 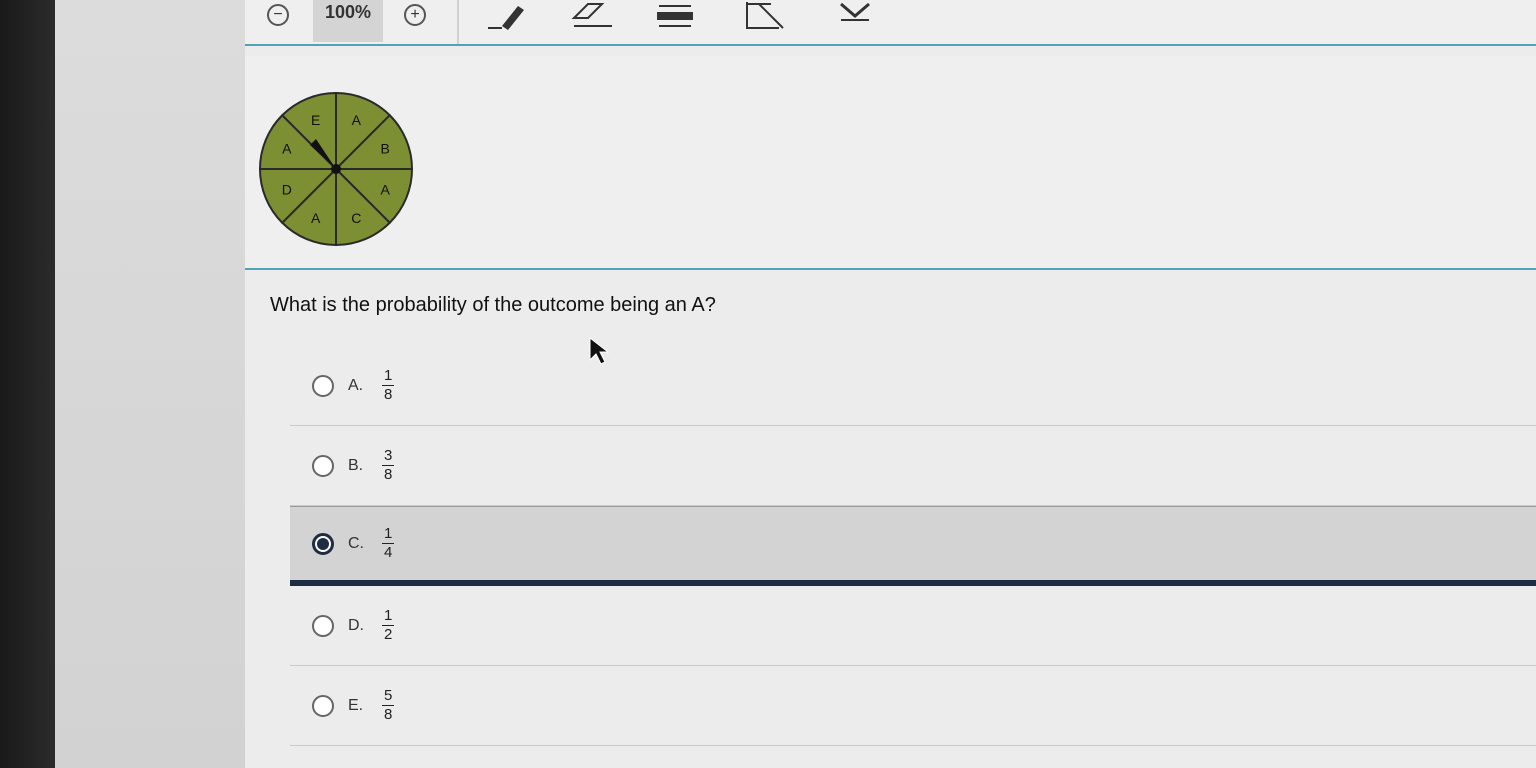 What do you see at coordinates (315, 120) in the screenshot?
I see `spinner-label: E` at bounding box center [315, 120].